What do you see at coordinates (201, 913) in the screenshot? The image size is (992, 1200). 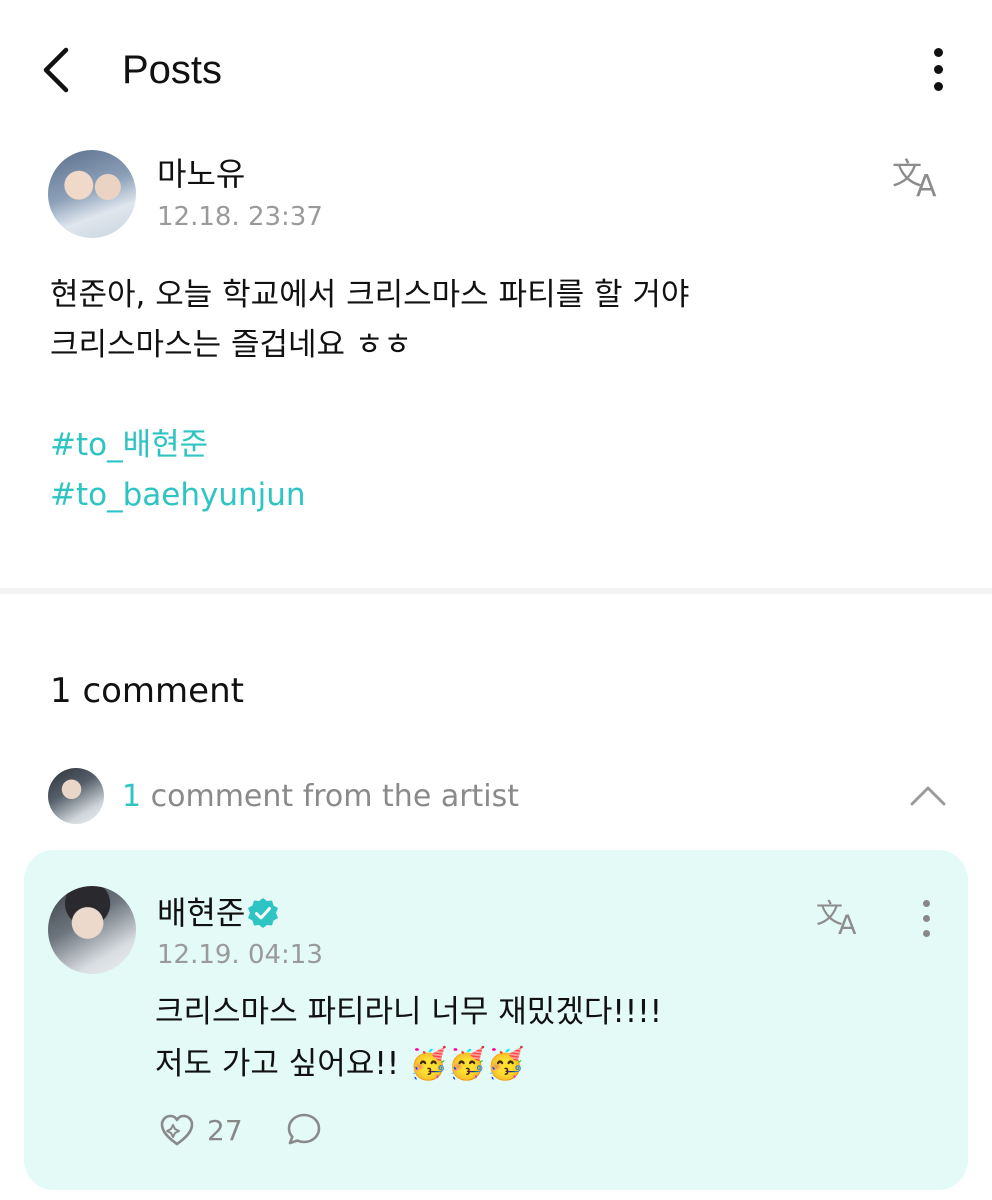 I see `comment-author-name: 배현준` at bounding box center [201, 913].